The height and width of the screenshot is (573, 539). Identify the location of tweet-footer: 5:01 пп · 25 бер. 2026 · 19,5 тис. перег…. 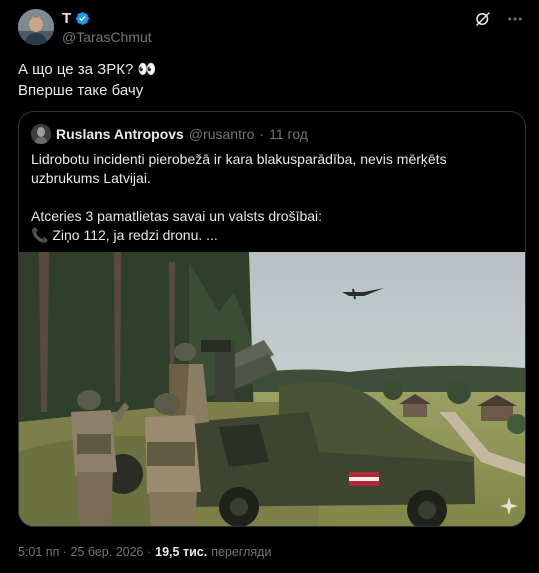
(144, 552).